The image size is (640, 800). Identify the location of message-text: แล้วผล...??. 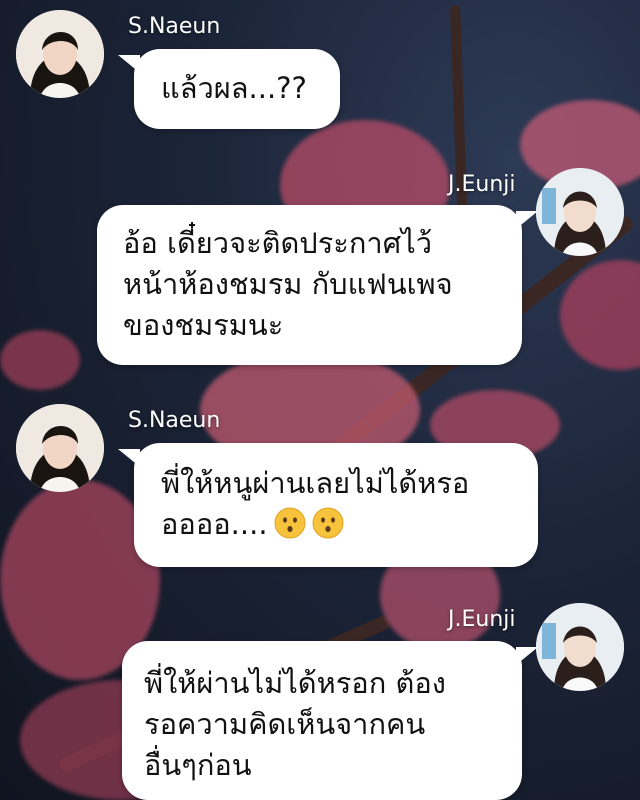
(234, 88).